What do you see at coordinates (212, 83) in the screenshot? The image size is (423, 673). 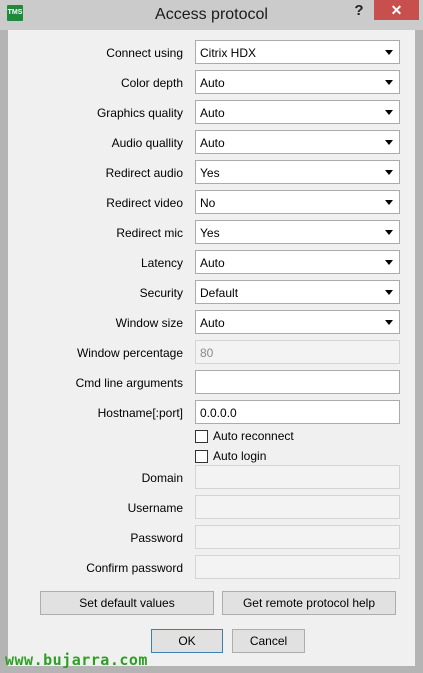 I see `color-depth-value: Auto` at bounding box center [212, 83].